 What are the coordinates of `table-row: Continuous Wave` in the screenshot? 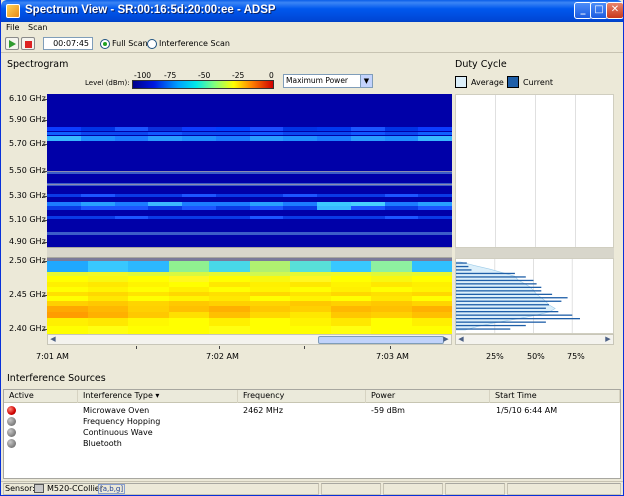 It's located at (312, 432).